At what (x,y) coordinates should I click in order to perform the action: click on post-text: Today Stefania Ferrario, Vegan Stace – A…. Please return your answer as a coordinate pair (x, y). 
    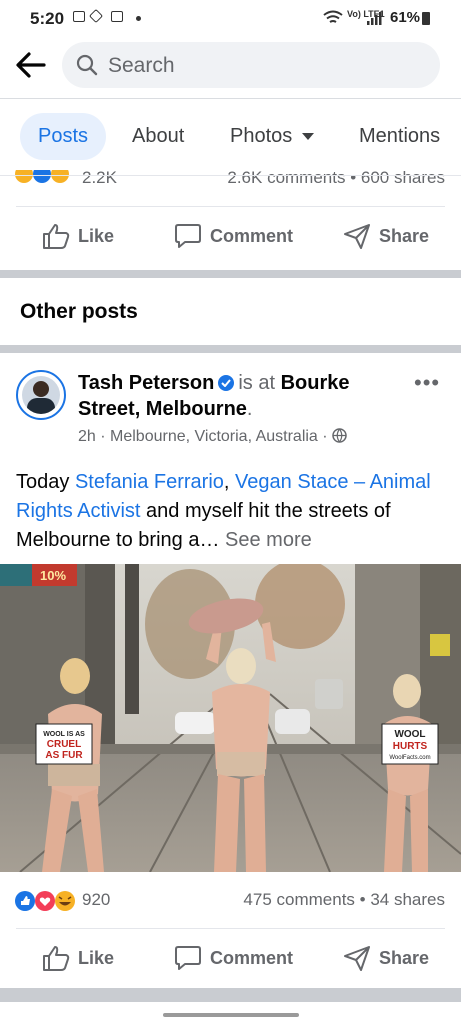
    Looking at the image, I should click on (232, 511).